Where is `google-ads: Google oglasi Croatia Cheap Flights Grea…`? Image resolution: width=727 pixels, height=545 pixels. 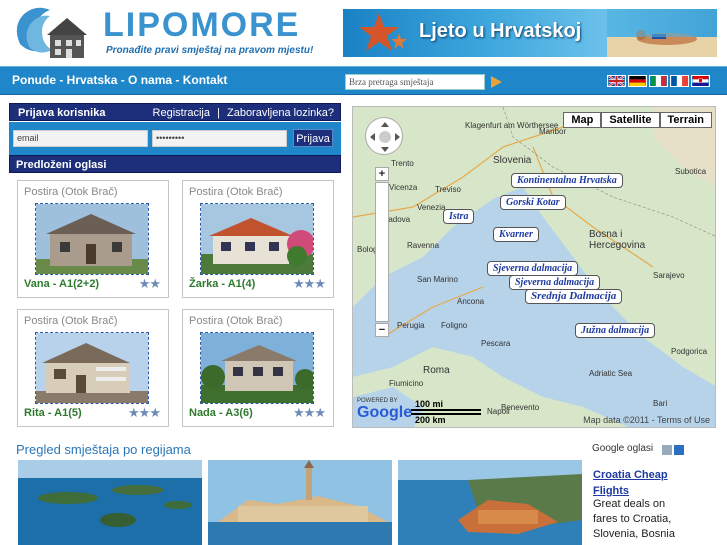 google-ads: Google oglasi Croatia Cheap Flights Grea… is located at coordinates (657, 494).